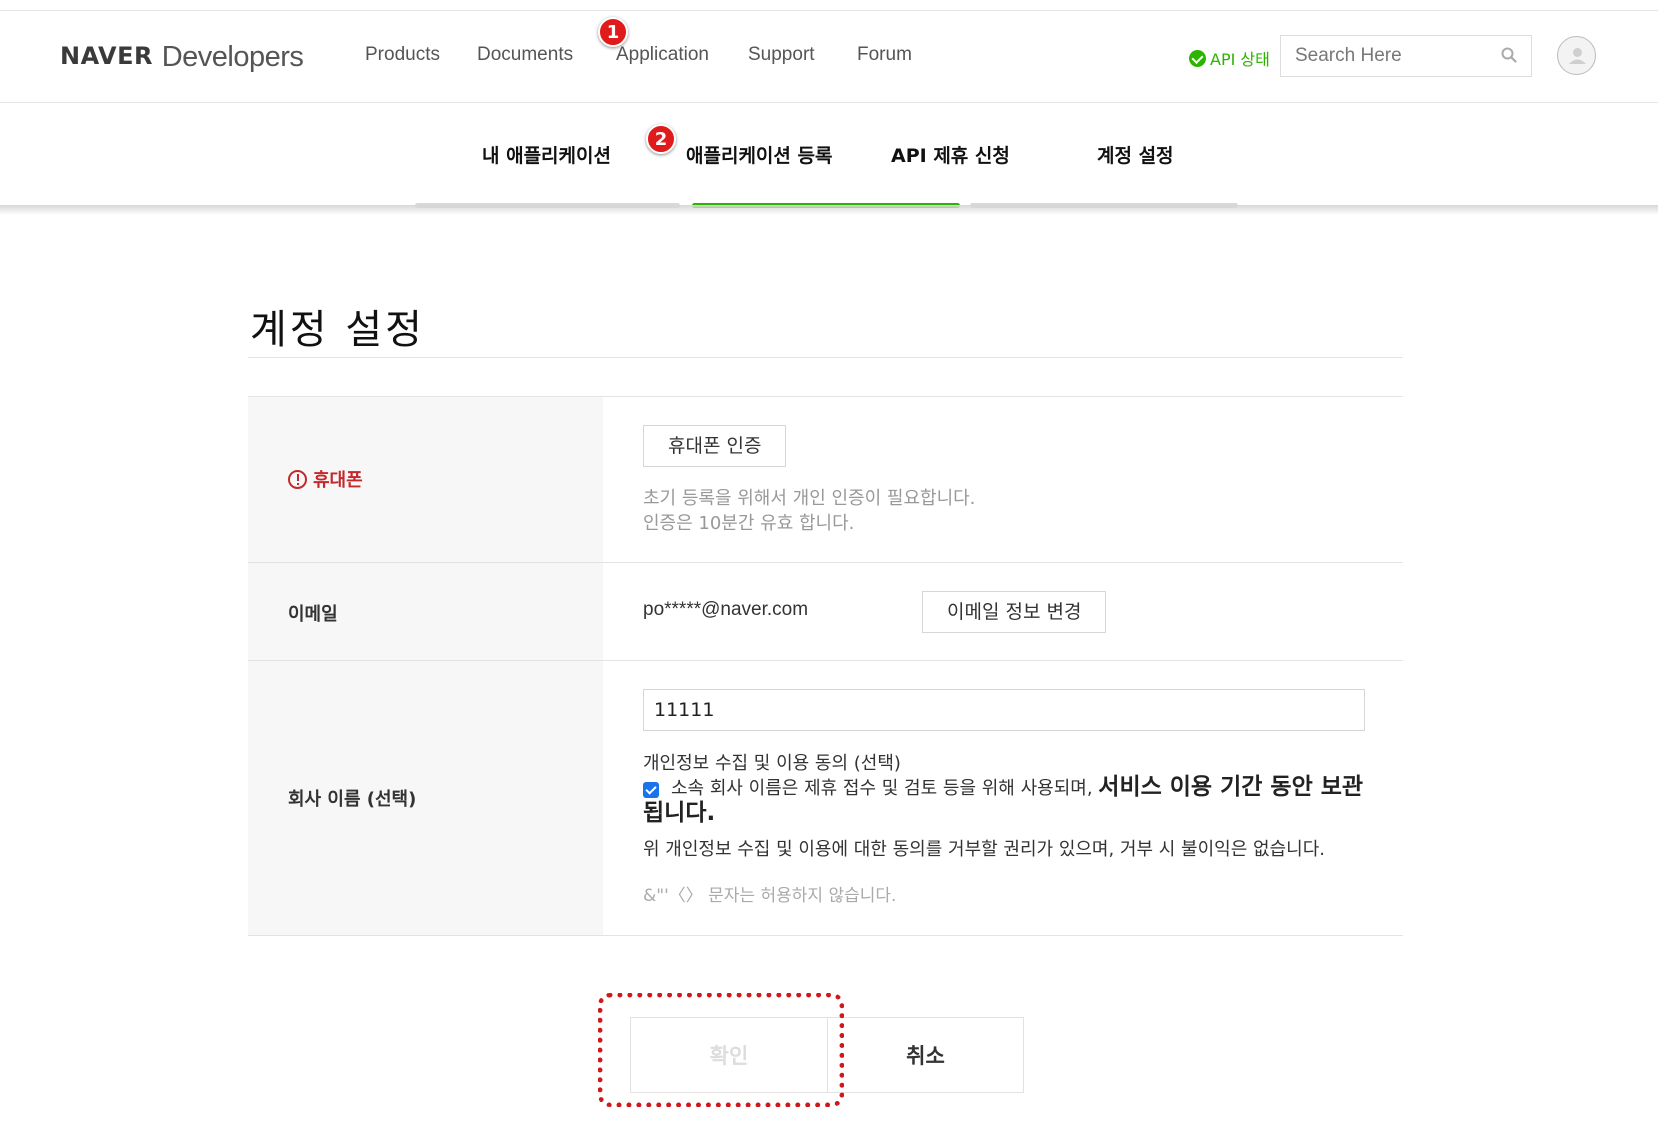 The width and height of the screenshot is (1658, 1131). What do you see at coordinates (525, 55) in the screenshot?
I see `nav-documents: Documents` at bounding box center [525, 55].